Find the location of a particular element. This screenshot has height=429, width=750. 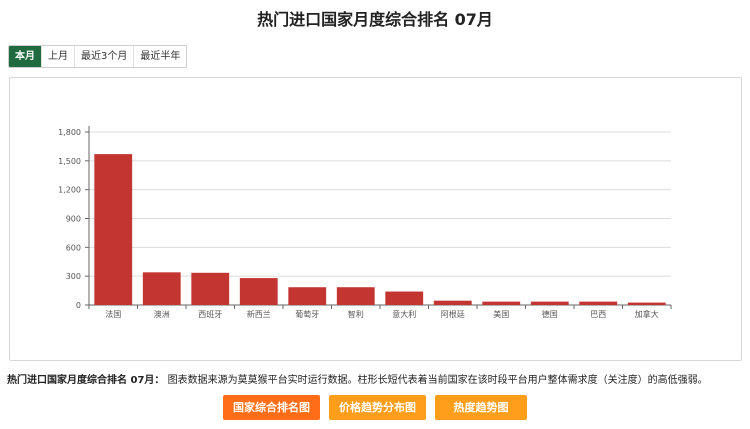

y-tick-label: 0 is located at coordinates (78, 305).